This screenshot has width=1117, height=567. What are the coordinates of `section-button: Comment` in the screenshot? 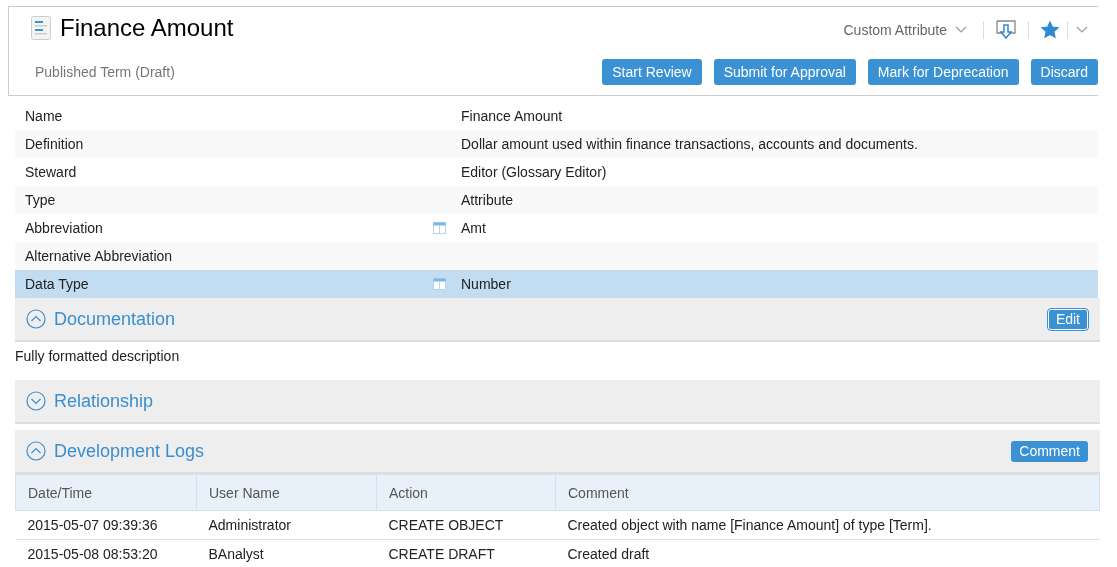 It's located at (1049, 451).